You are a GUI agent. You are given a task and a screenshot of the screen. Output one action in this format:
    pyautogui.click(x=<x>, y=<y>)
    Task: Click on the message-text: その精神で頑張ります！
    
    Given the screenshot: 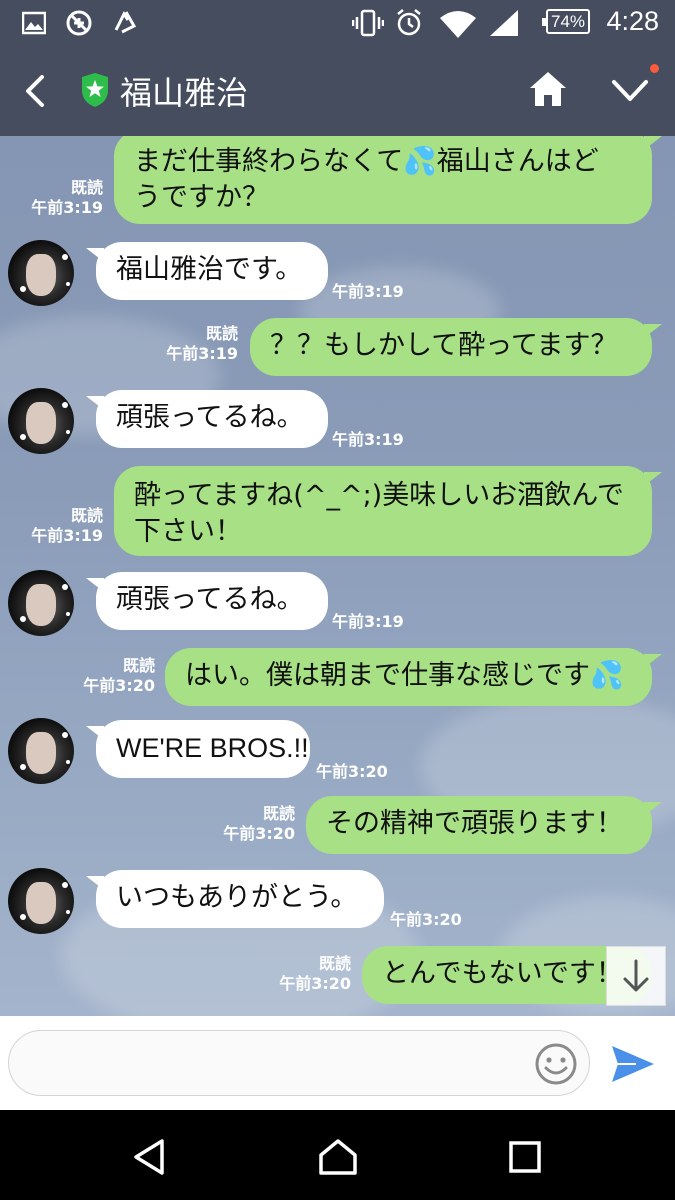 What is the action you would take?
    pyautogui.click(x=474, y=823)
    